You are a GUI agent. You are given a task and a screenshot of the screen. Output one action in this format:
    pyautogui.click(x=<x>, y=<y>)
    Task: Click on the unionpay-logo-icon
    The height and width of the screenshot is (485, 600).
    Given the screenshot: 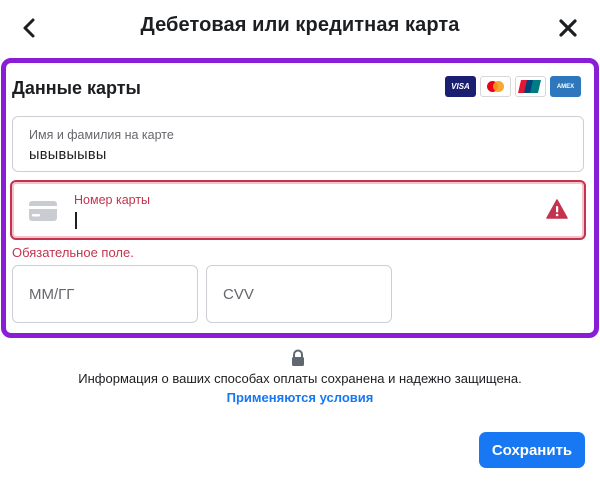 What is the action you would take?
    pyautogui.click(x=530, y=86)
    